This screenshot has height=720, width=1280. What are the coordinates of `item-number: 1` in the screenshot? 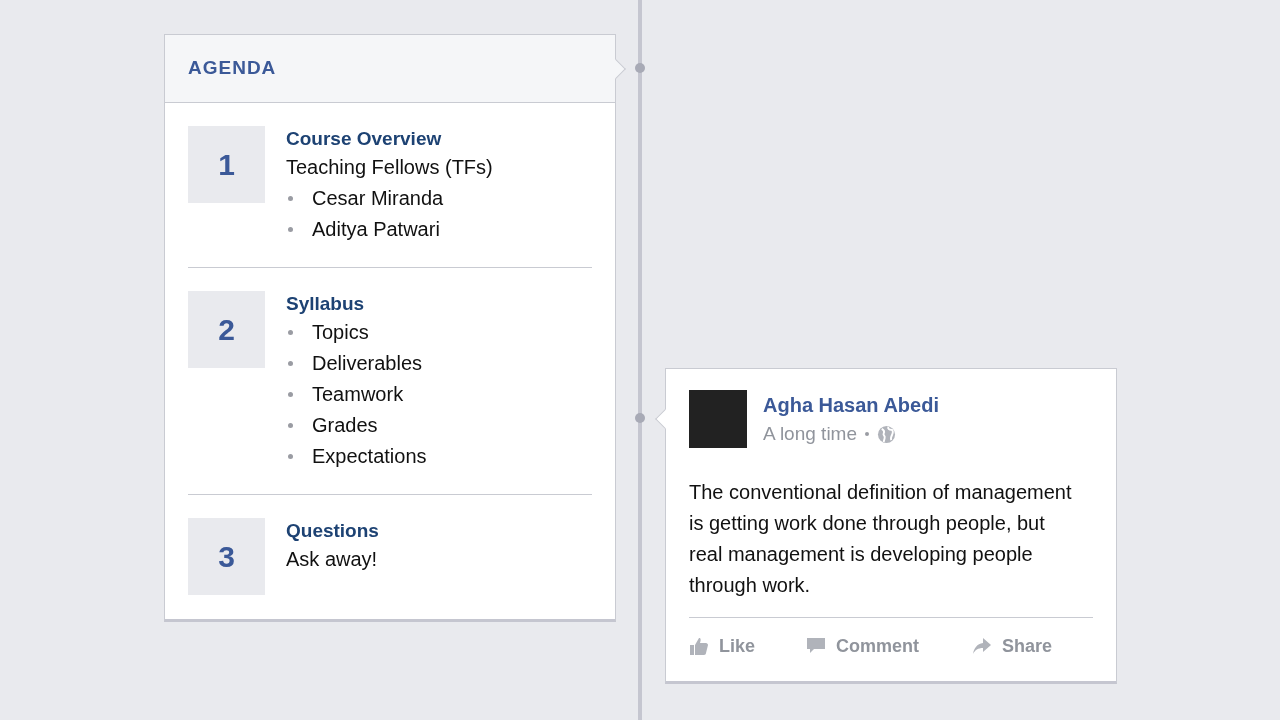 It's located at (226, 164).